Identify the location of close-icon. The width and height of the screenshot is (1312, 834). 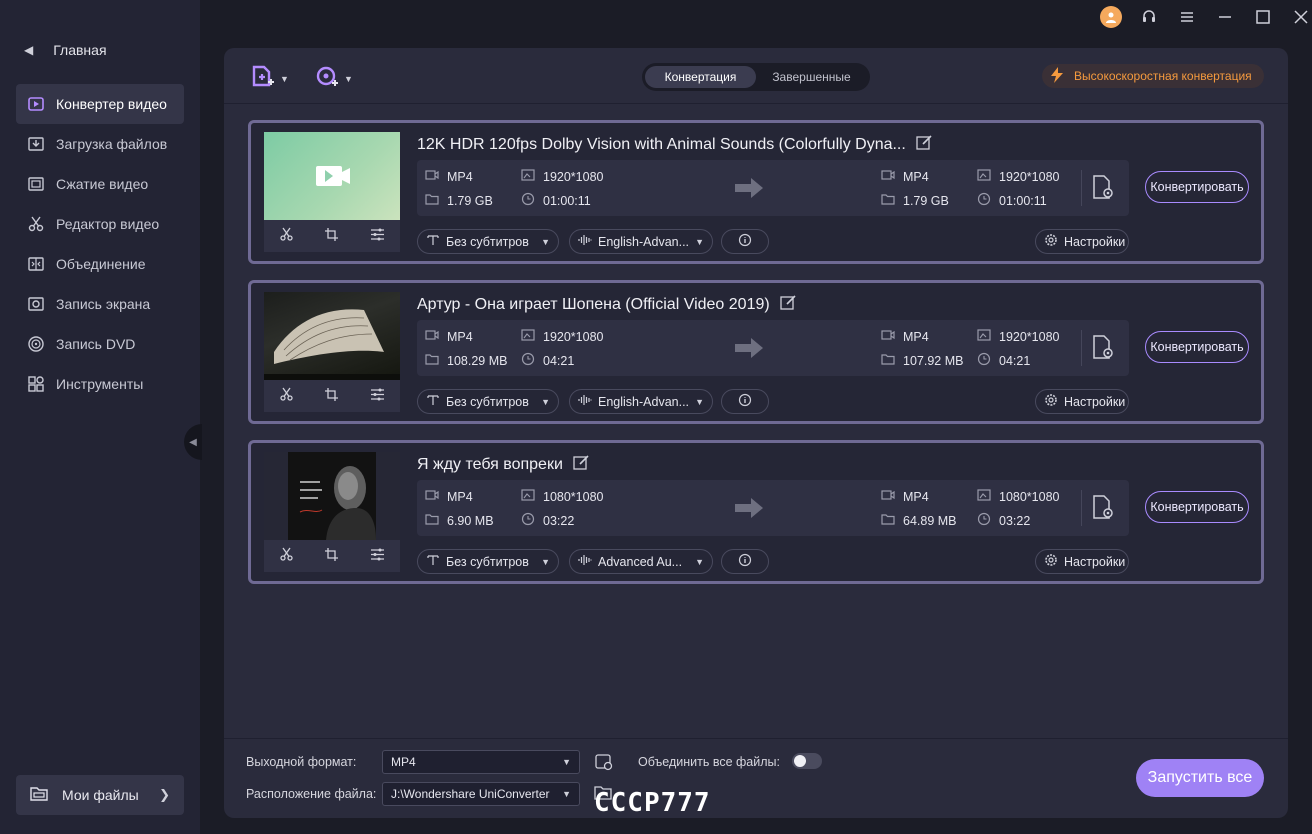
(1301, 17).